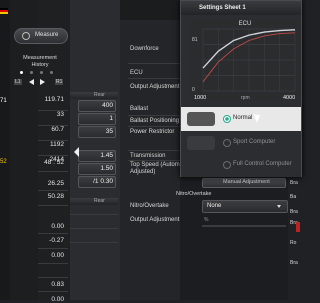  What do you see at coordinates (227, 119) in the screenshot?
I see `radio-selected-icon` at bounding box center [227, 119].